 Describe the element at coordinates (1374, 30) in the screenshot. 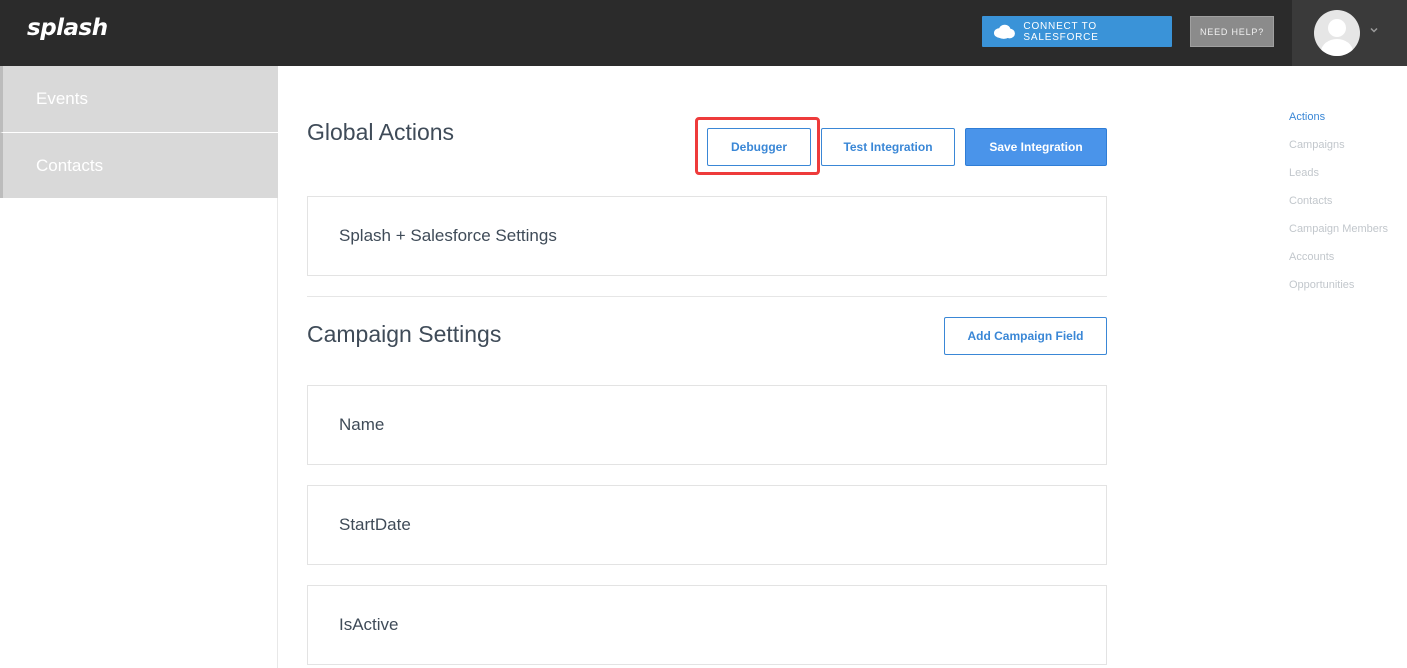

I see `chevron-down-icon` at that location.